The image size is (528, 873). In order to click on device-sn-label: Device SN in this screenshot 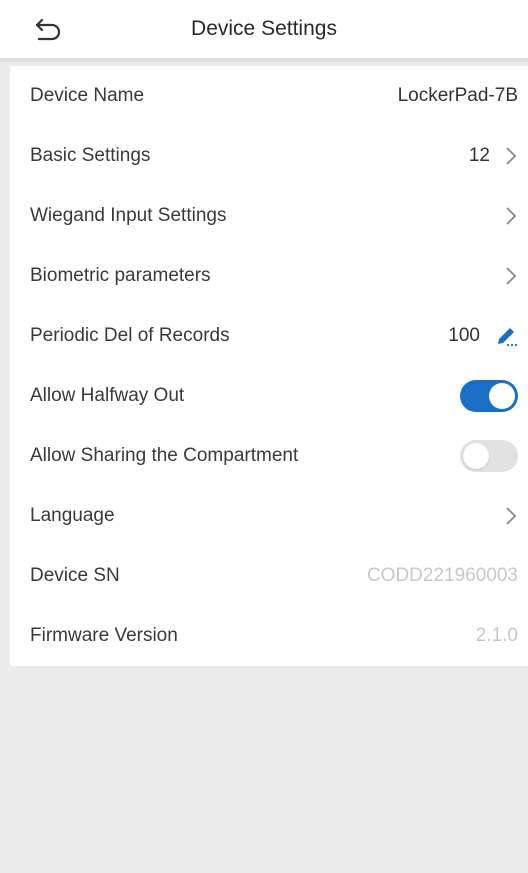, I will do `click(75, 575)`.